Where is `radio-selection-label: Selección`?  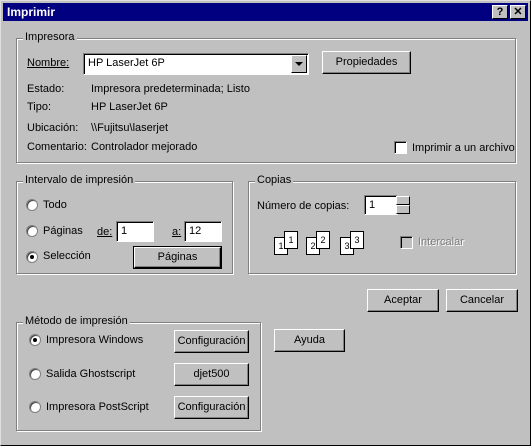 radio-selection-label: Selección is located at coordinates (67, 256).